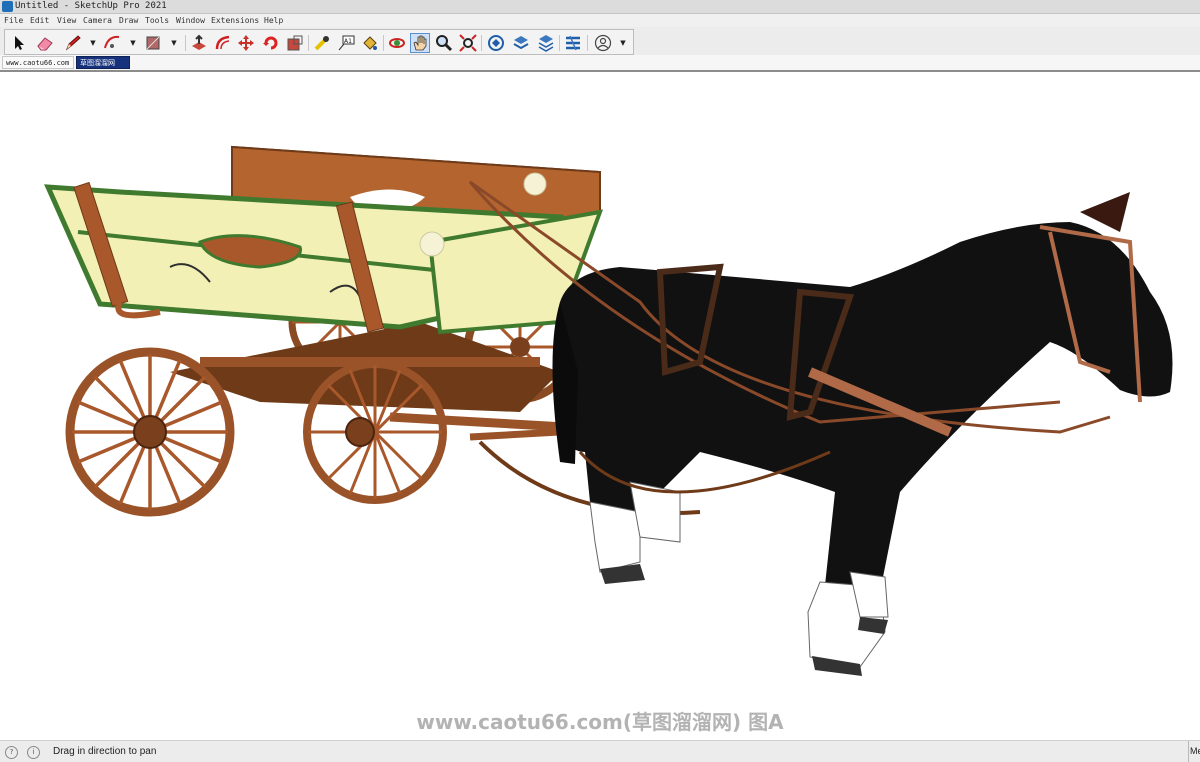 This screenshot has height=762, width=1200. I want to click on layout-send, so click(546, 43).